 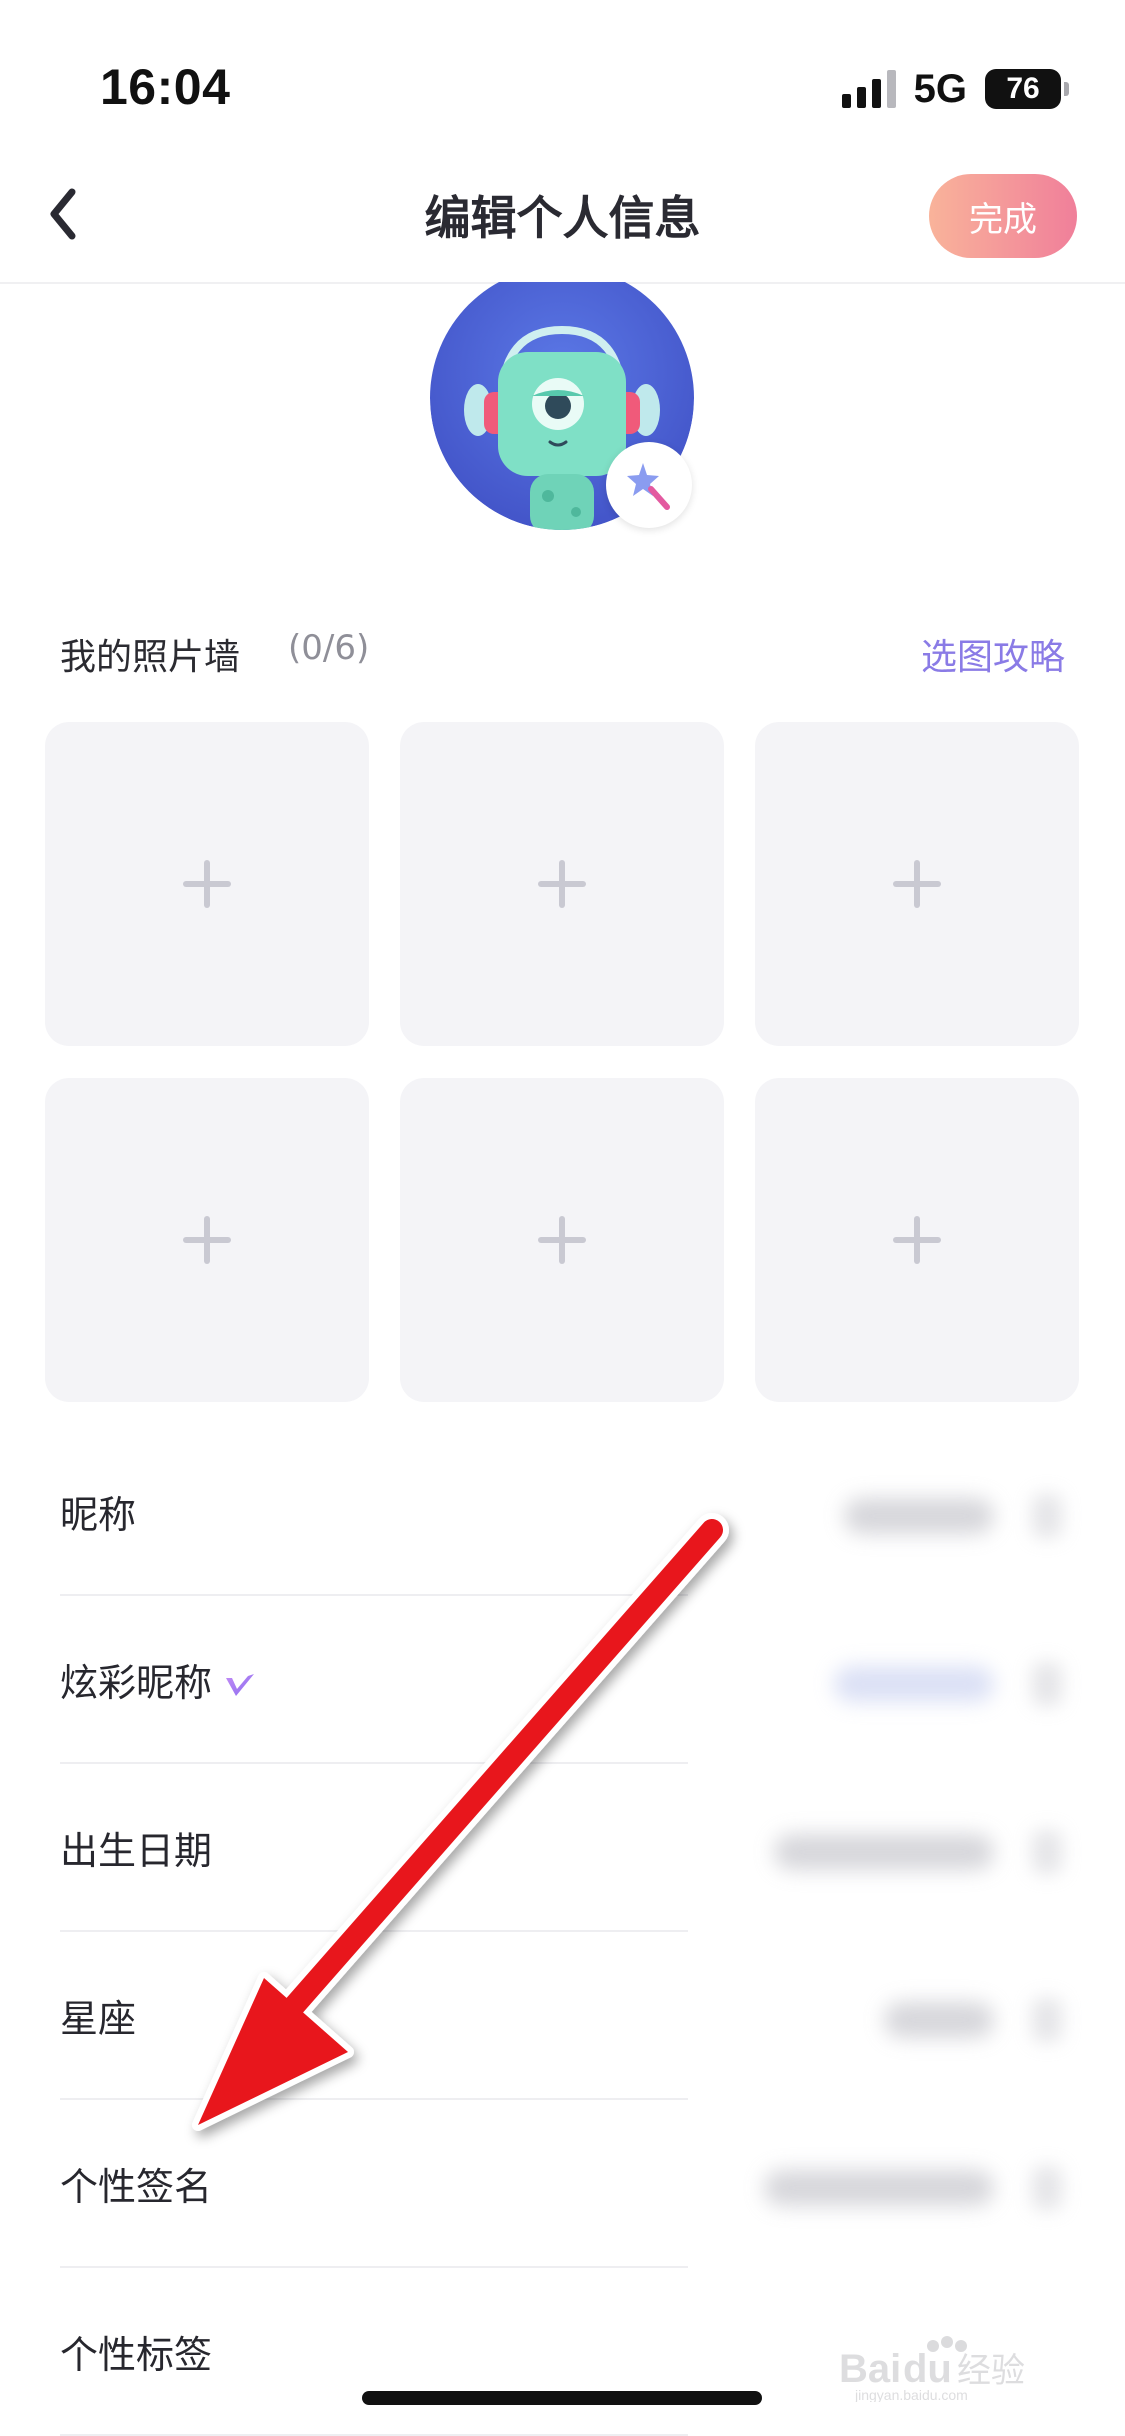 I want to click on row-label: 炫彩昵称, so click(x=158, y=1679).